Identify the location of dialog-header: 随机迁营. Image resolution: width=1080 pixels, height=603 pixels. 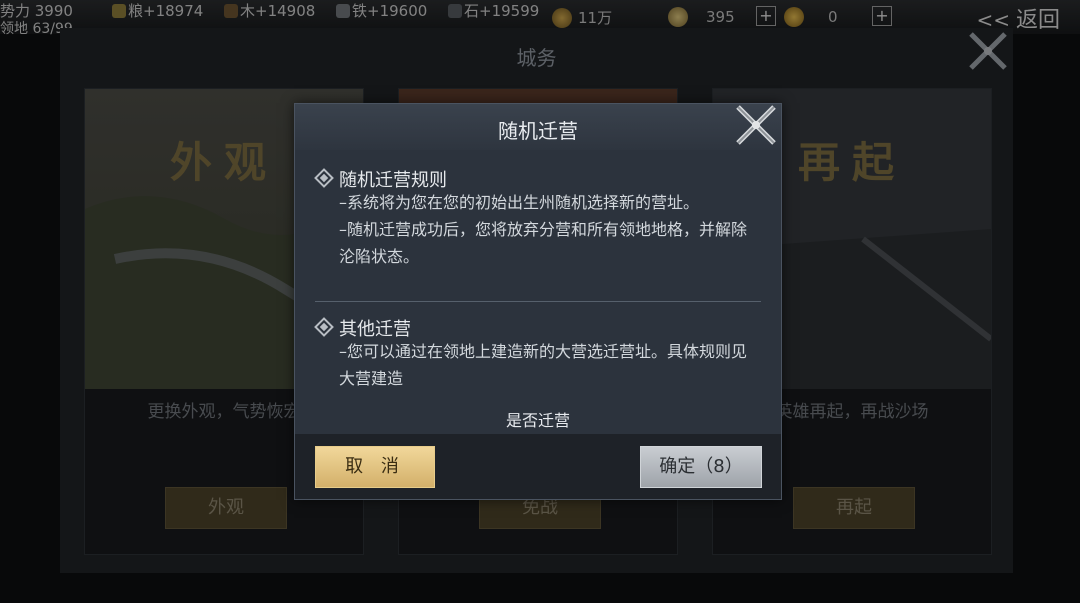
(538, 127).